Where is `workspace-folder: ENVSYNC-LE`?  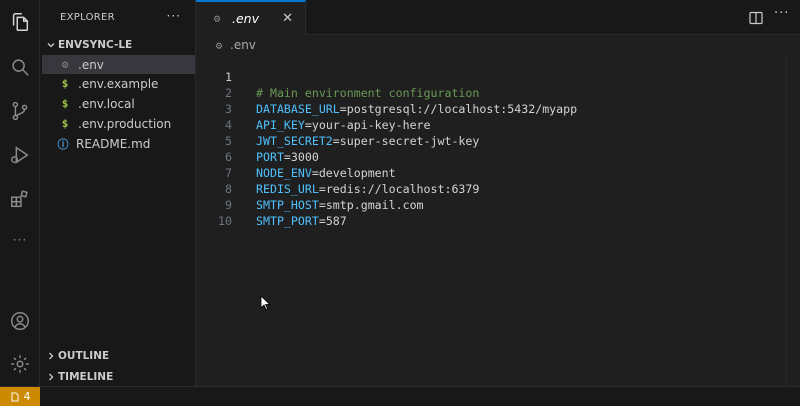
workspace-folder: ENVSYNC-LE is located at coordinates (88, 45).